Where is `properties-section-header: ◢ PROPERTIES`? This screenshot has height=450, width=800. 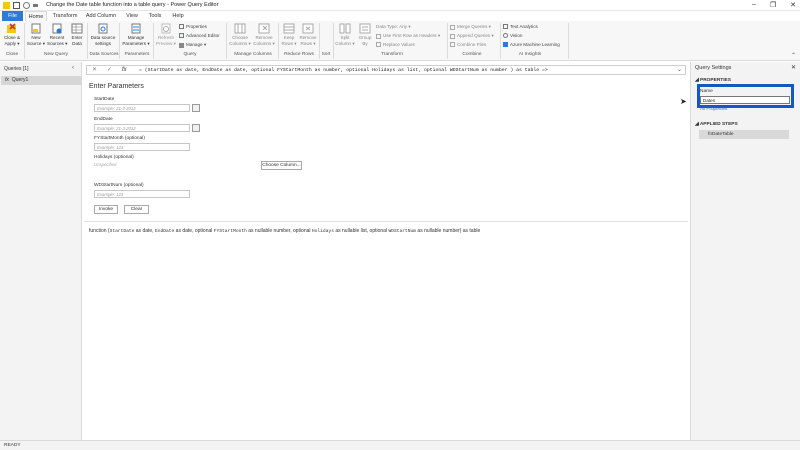
properties-section-header: ◢ PROPERTIES is located at coordinates (713, 80).